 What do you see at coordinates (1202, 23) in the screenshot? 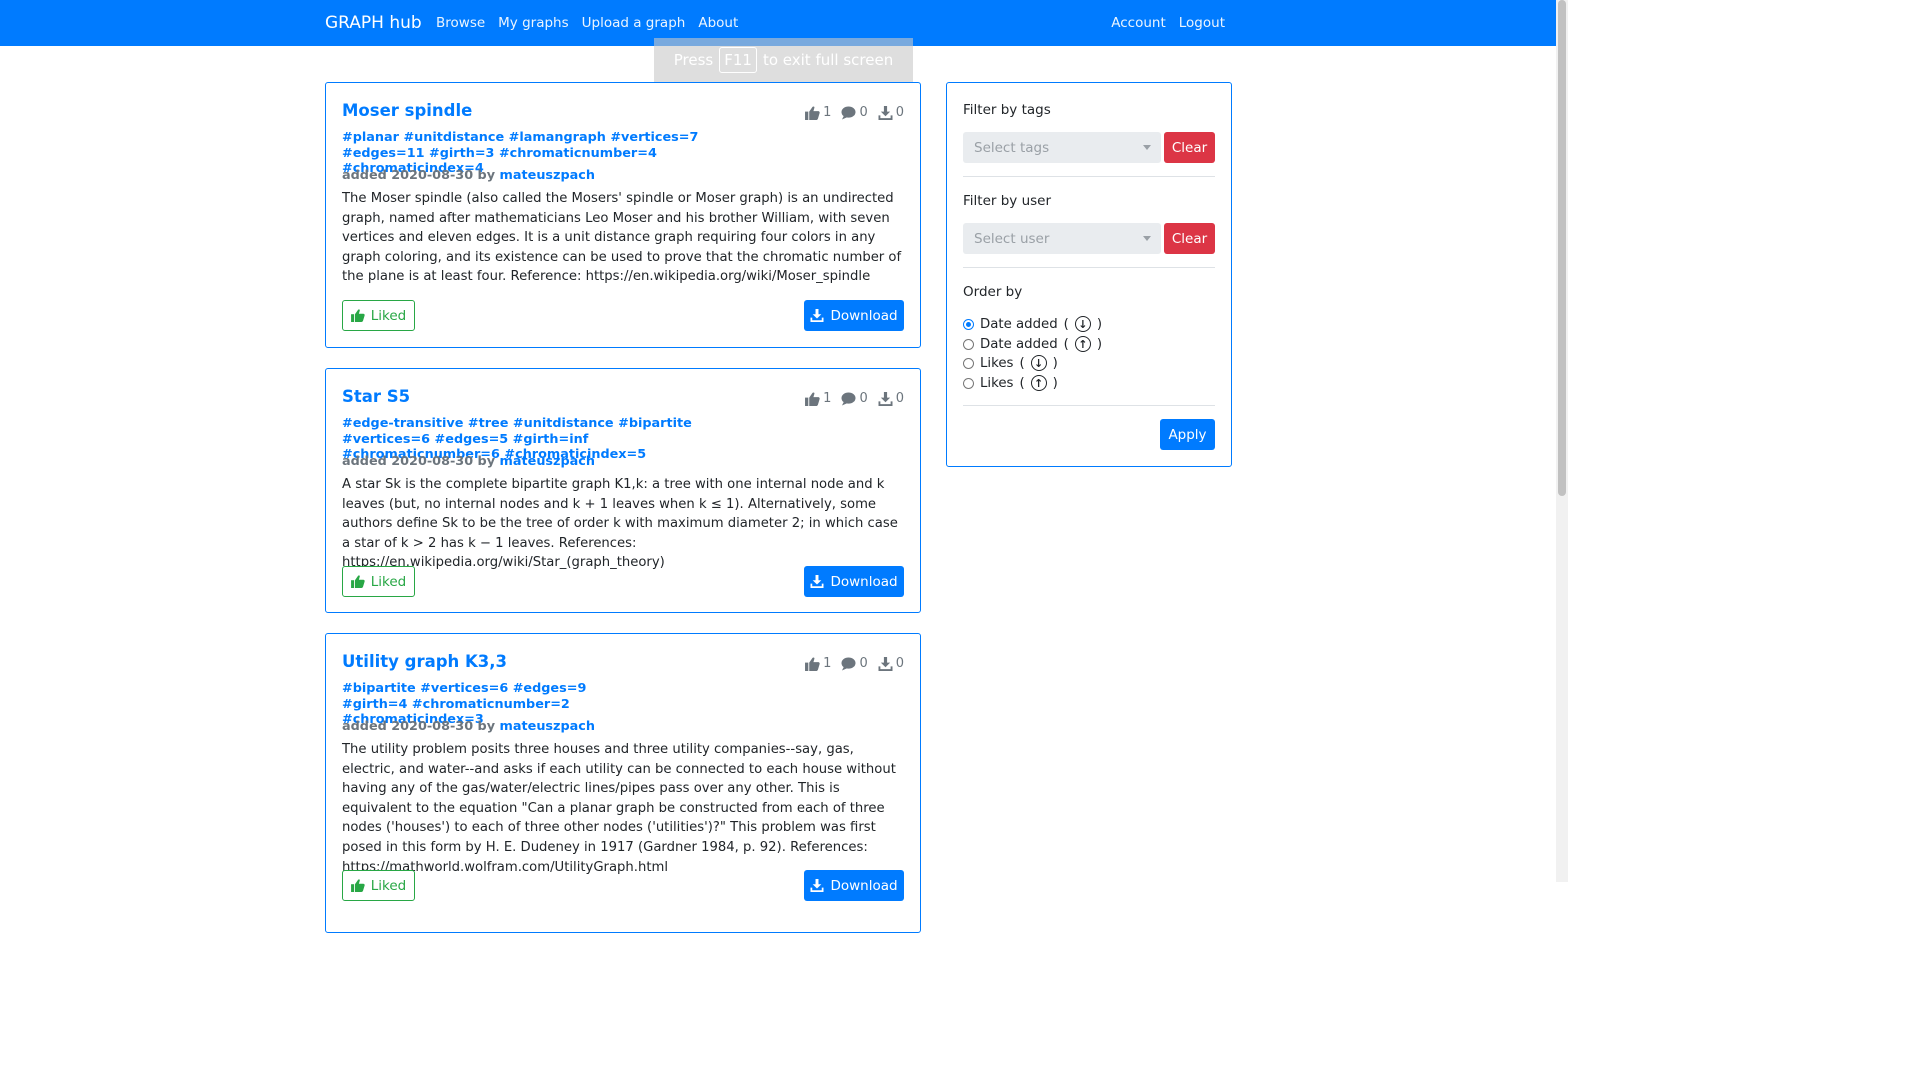
I see `nav-logout: Logout` at bounding box center [1202, 23].